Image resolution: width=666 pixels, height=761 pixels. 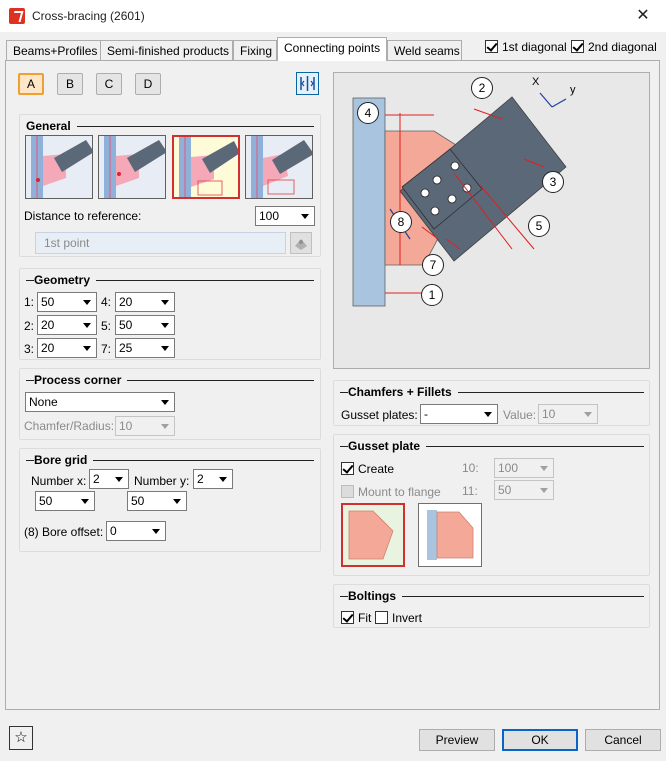 I want to click on fit-checkbox, so click(x=347, y=617).